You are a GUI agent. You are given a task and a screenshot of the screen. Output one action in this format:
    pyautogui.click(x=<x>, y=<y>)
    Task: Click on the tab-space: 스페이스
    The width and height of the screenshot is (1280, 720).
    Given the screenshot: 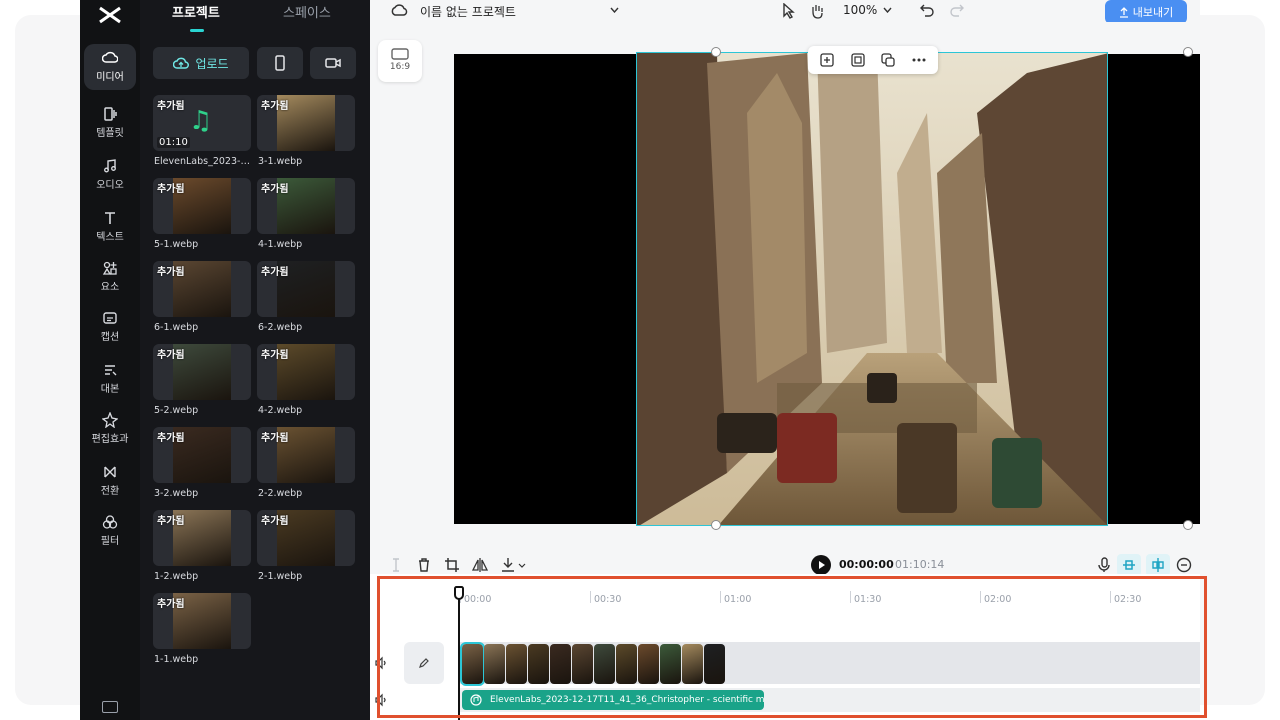 What is the action you would take?
    pyautogui.click(x=307, y=11)
    